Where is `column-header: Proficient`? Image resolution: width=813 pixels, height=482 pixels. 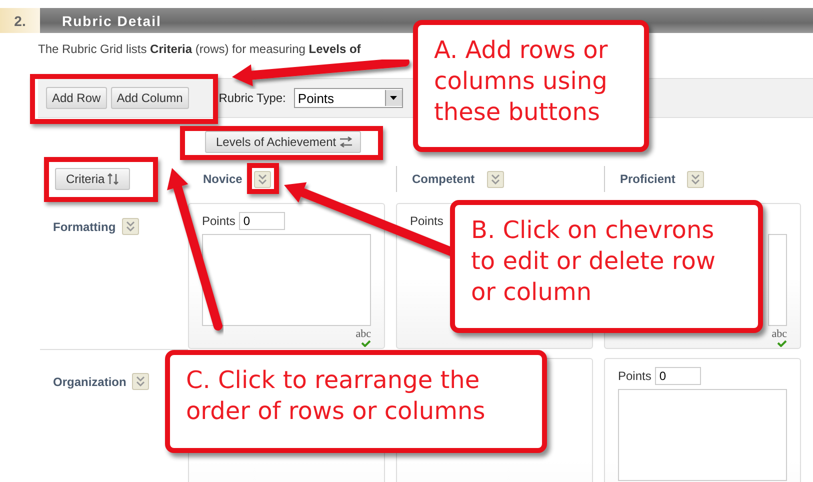 column-header: Proficient is located at coordinates (648, 179).